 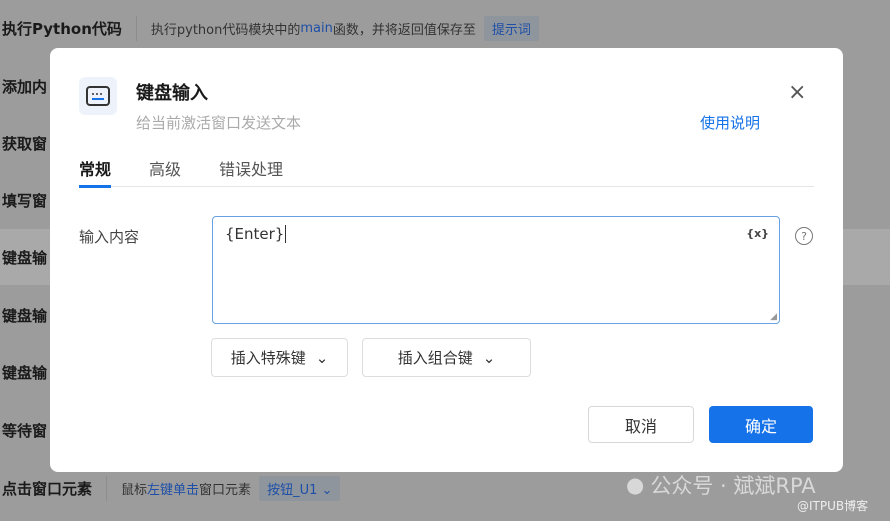 I want to click on desc-highlight: 左键单击, so click(x=173, y=490).